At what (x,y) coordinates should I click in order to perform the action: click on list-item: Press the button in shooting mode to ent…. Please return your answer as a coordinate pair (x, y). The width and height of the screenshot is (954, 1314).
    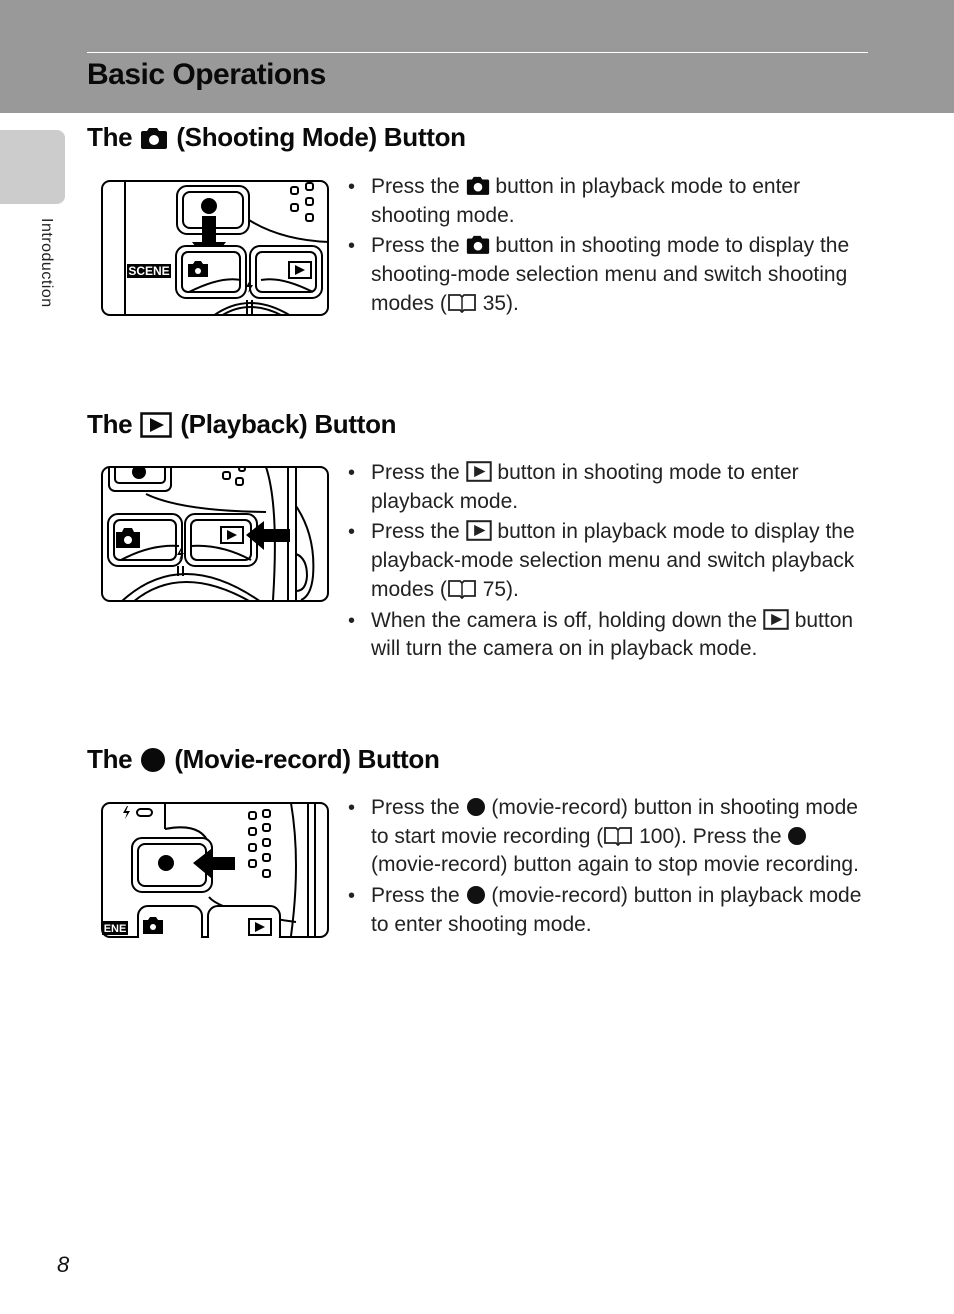
    Looking at the image, I should click on (613, 487).